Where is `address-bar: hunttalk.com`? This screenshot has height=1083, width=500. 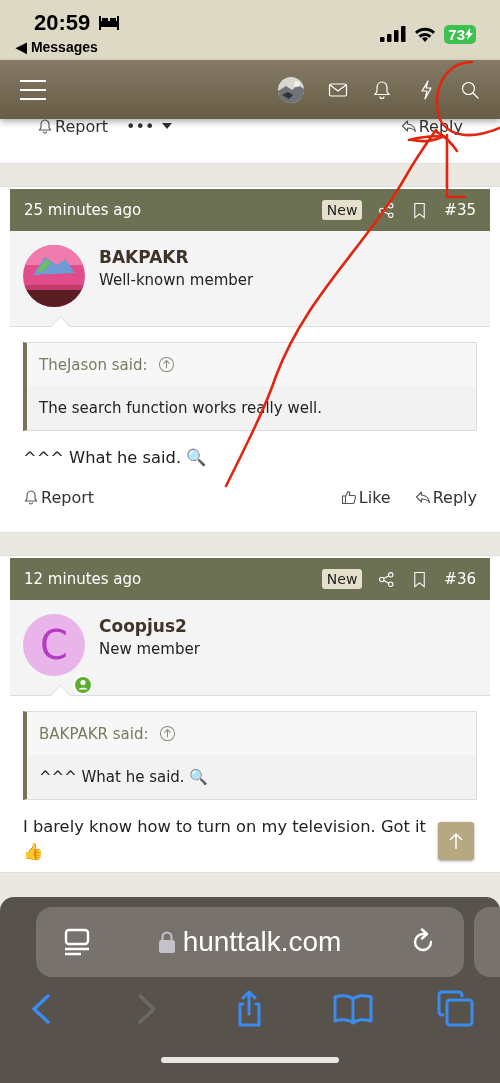
address-bar: hunttalk.com is located at coordinates (250, 942).